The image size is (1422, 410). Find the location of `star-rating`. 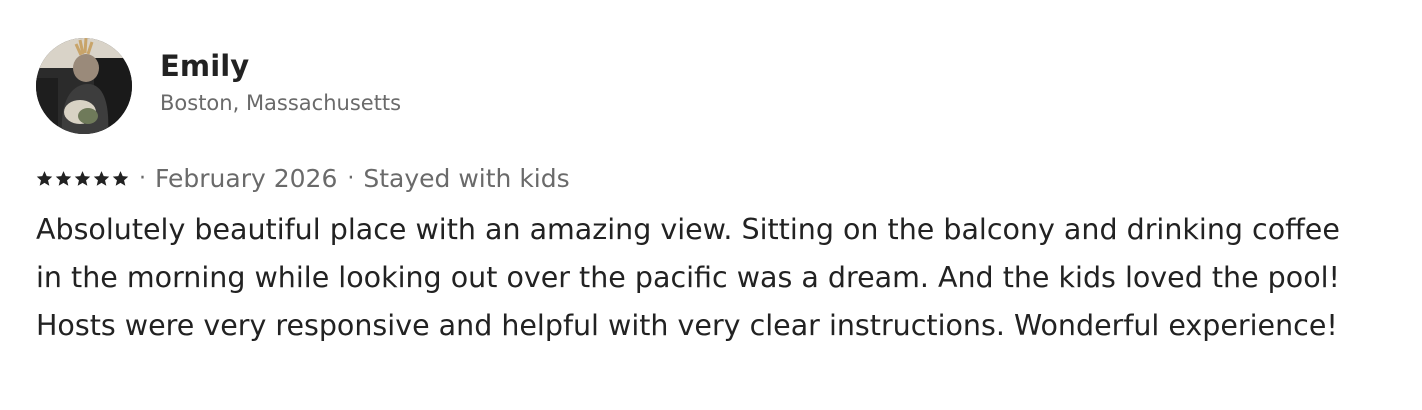

star-rating is located at coordinates (82, 178).